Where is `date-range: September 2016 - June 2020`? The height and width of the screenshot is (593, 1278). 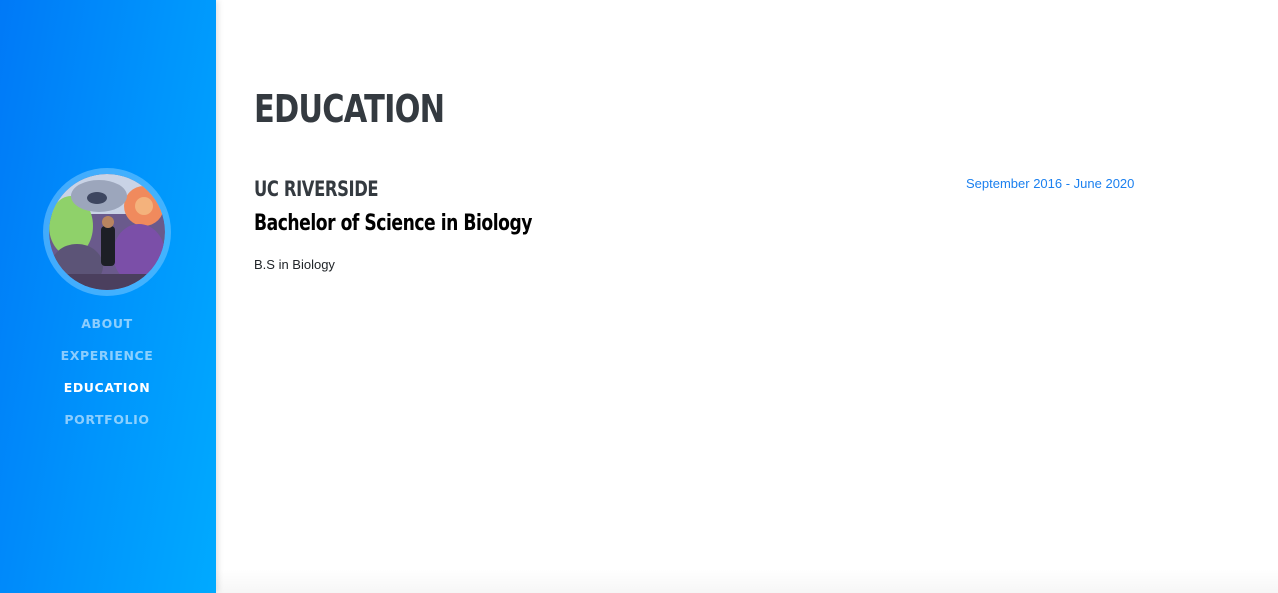
date-range: September 2016 - June 2020 is located at coordinates (1050, 183).